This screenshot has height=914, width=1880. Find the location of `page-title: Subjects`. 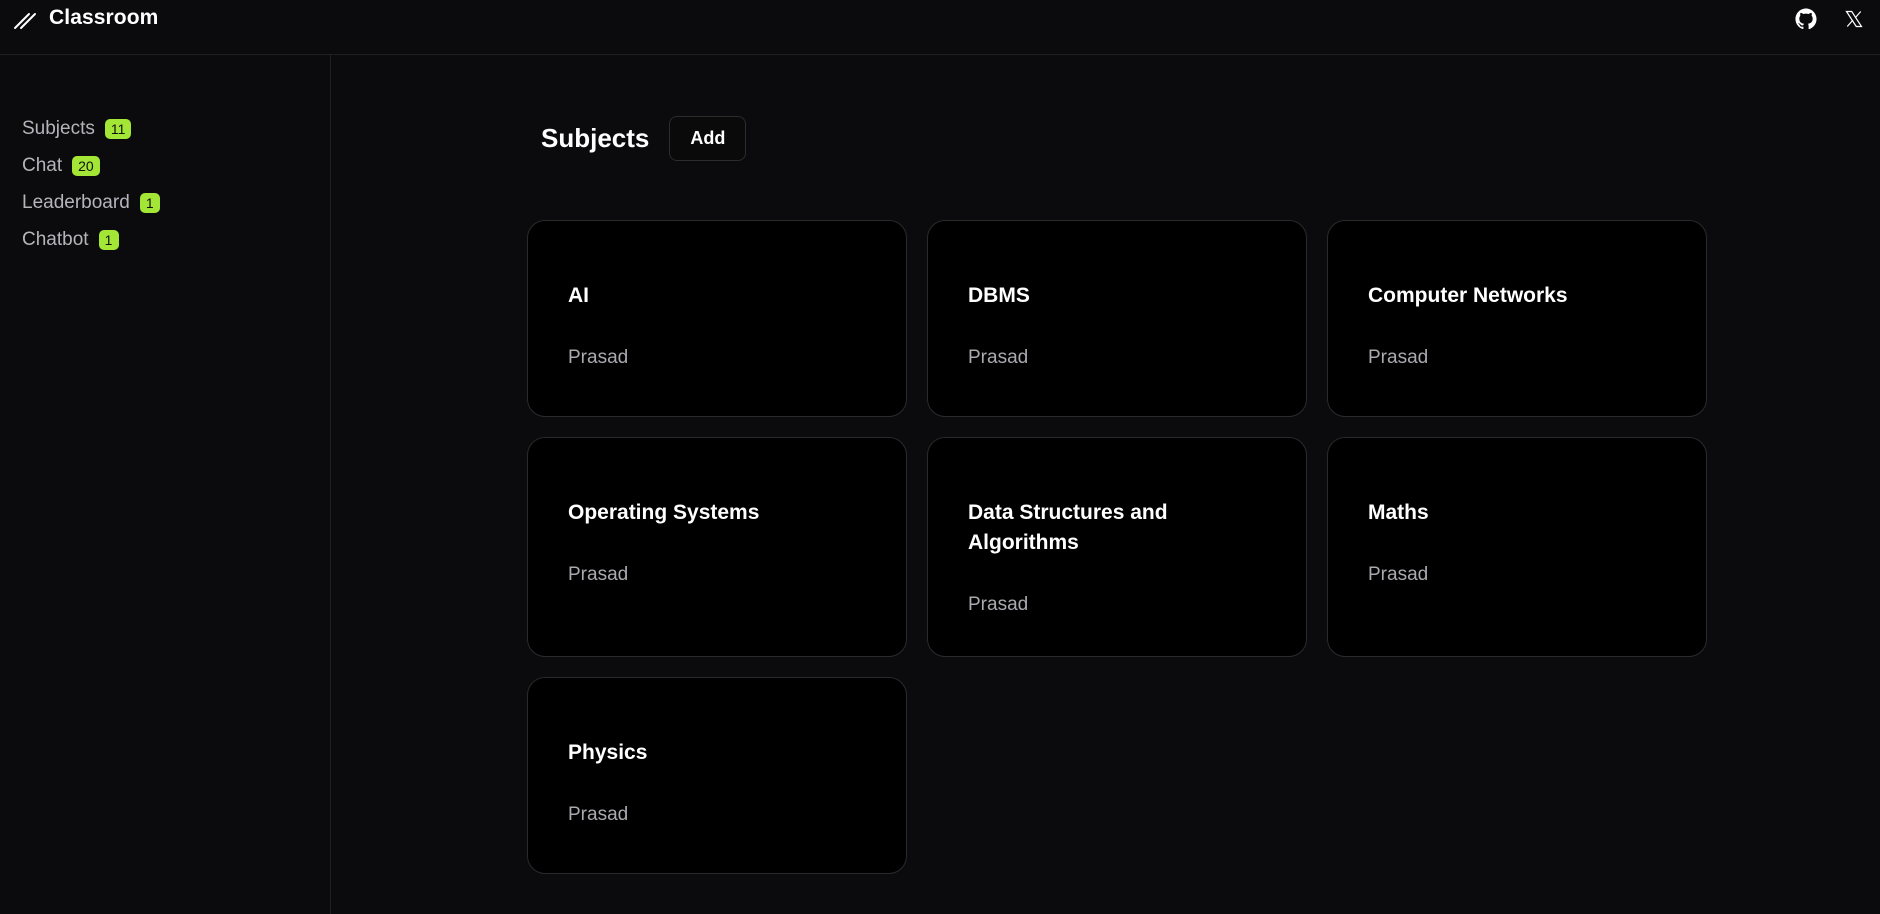

page-title: Subjects is located at coordinates (595, 138).